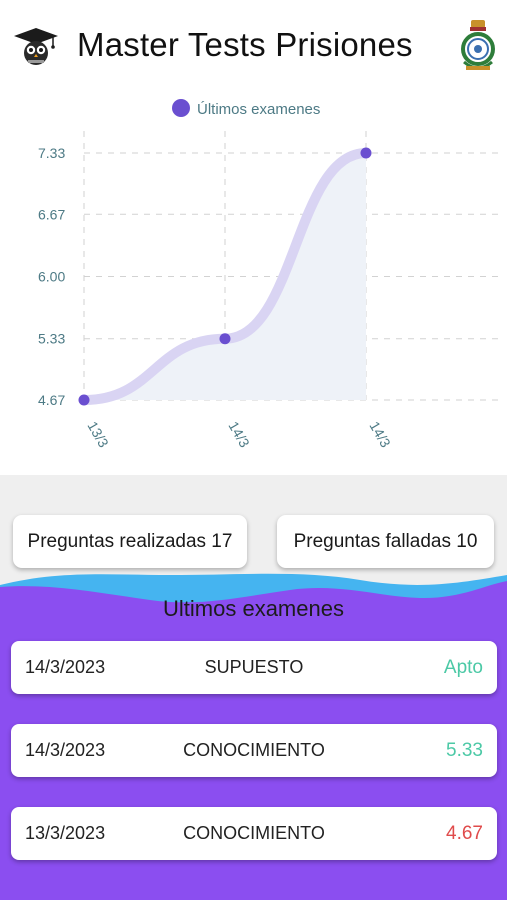  I want to click on exam-row: 13/3/2023 CONOCIMIENTO 4.67, so click(254, 833).